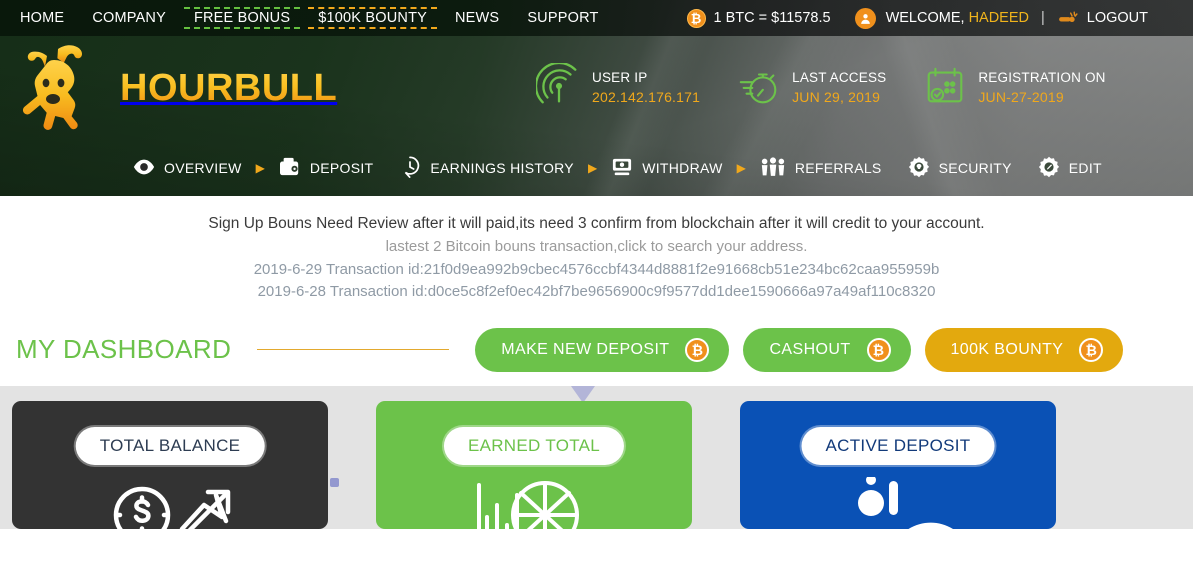 This screenshot has width=1193, height=576. Describe the element at coordinates (534, 464) in the screenshot. I see `stat-card-earned-total: EARNED TOTAL` at that location.